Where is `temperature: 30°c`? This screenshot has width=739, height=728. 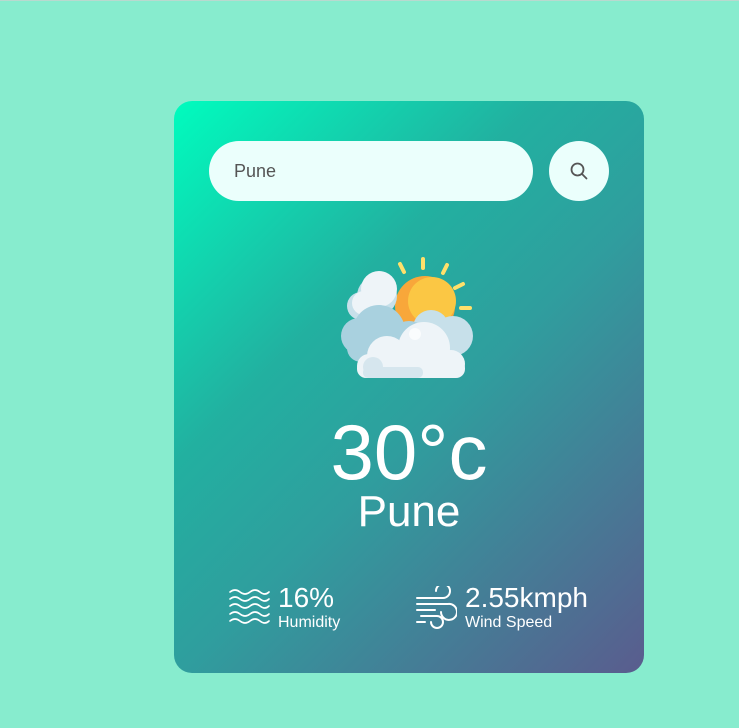
temperature: 30°c is located at coordinates (409, 452).